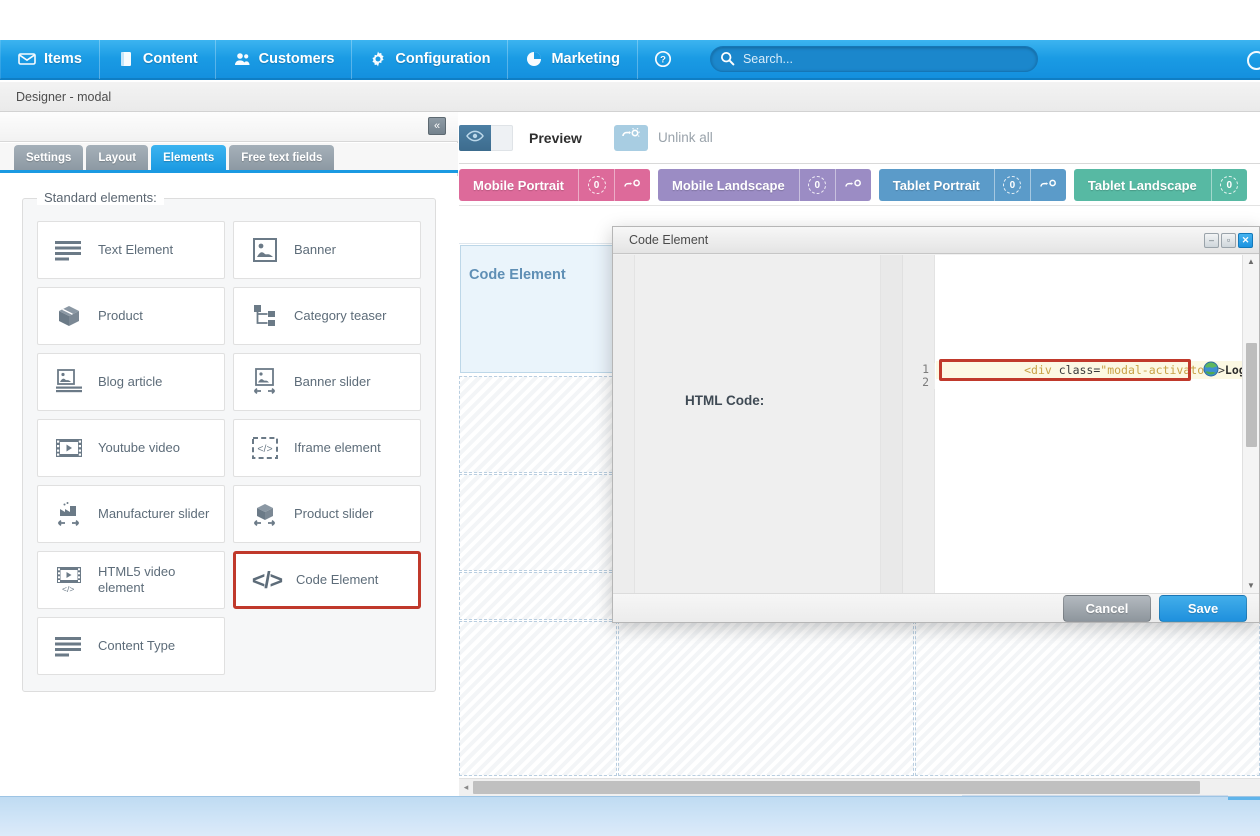  I want to click on html-code-label: HTML Code:, so click(725, 400).